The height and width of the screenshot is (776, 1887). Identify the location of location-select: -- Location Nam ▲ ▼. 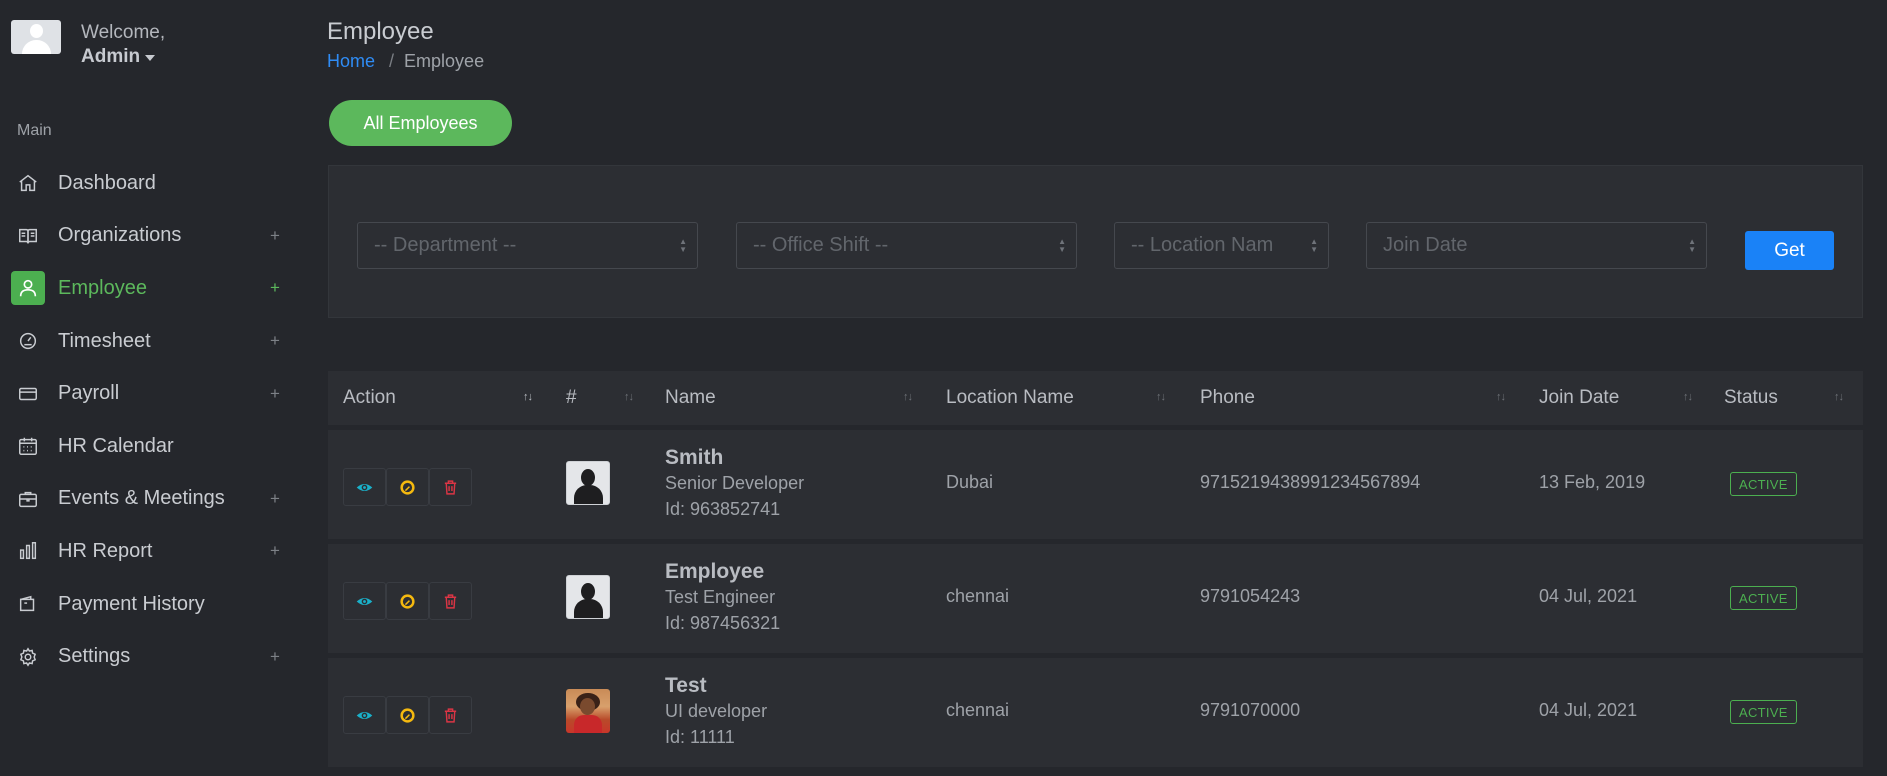
(1221, 245).